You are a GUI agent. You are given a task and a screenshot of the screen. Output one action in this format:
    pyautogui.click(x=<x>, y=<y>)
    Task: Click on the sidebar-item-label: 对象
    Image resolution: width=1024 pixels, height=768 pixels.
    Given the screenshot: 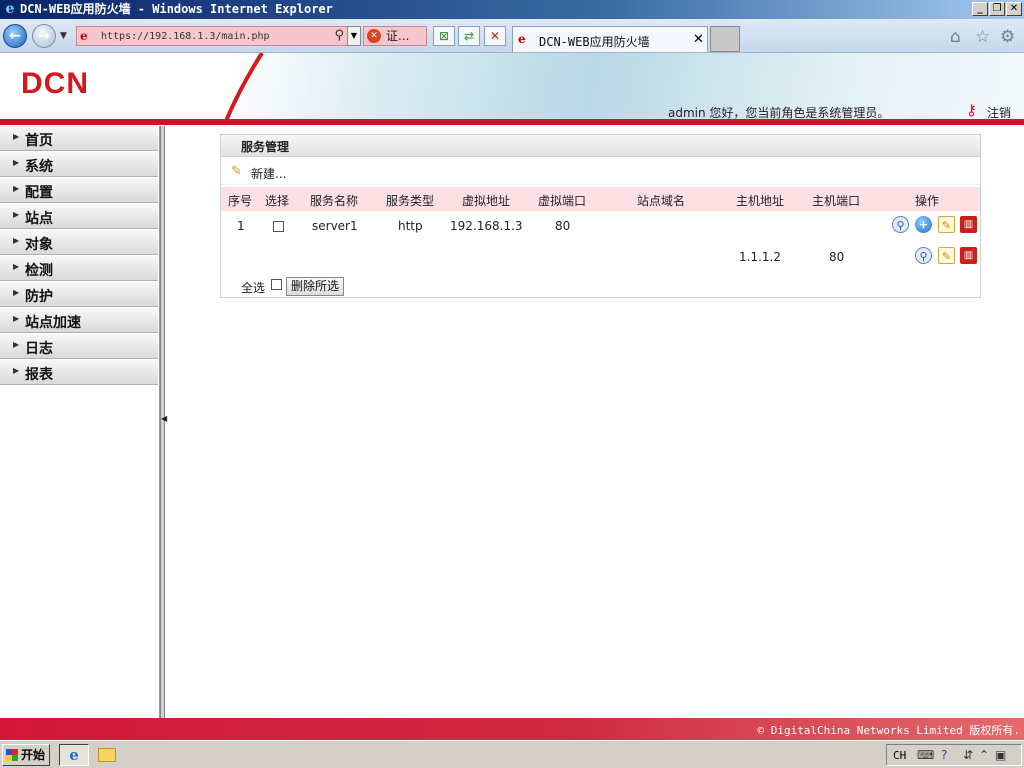 What is the action you would take?
    pyautogui.click(x=39, y=245)
    